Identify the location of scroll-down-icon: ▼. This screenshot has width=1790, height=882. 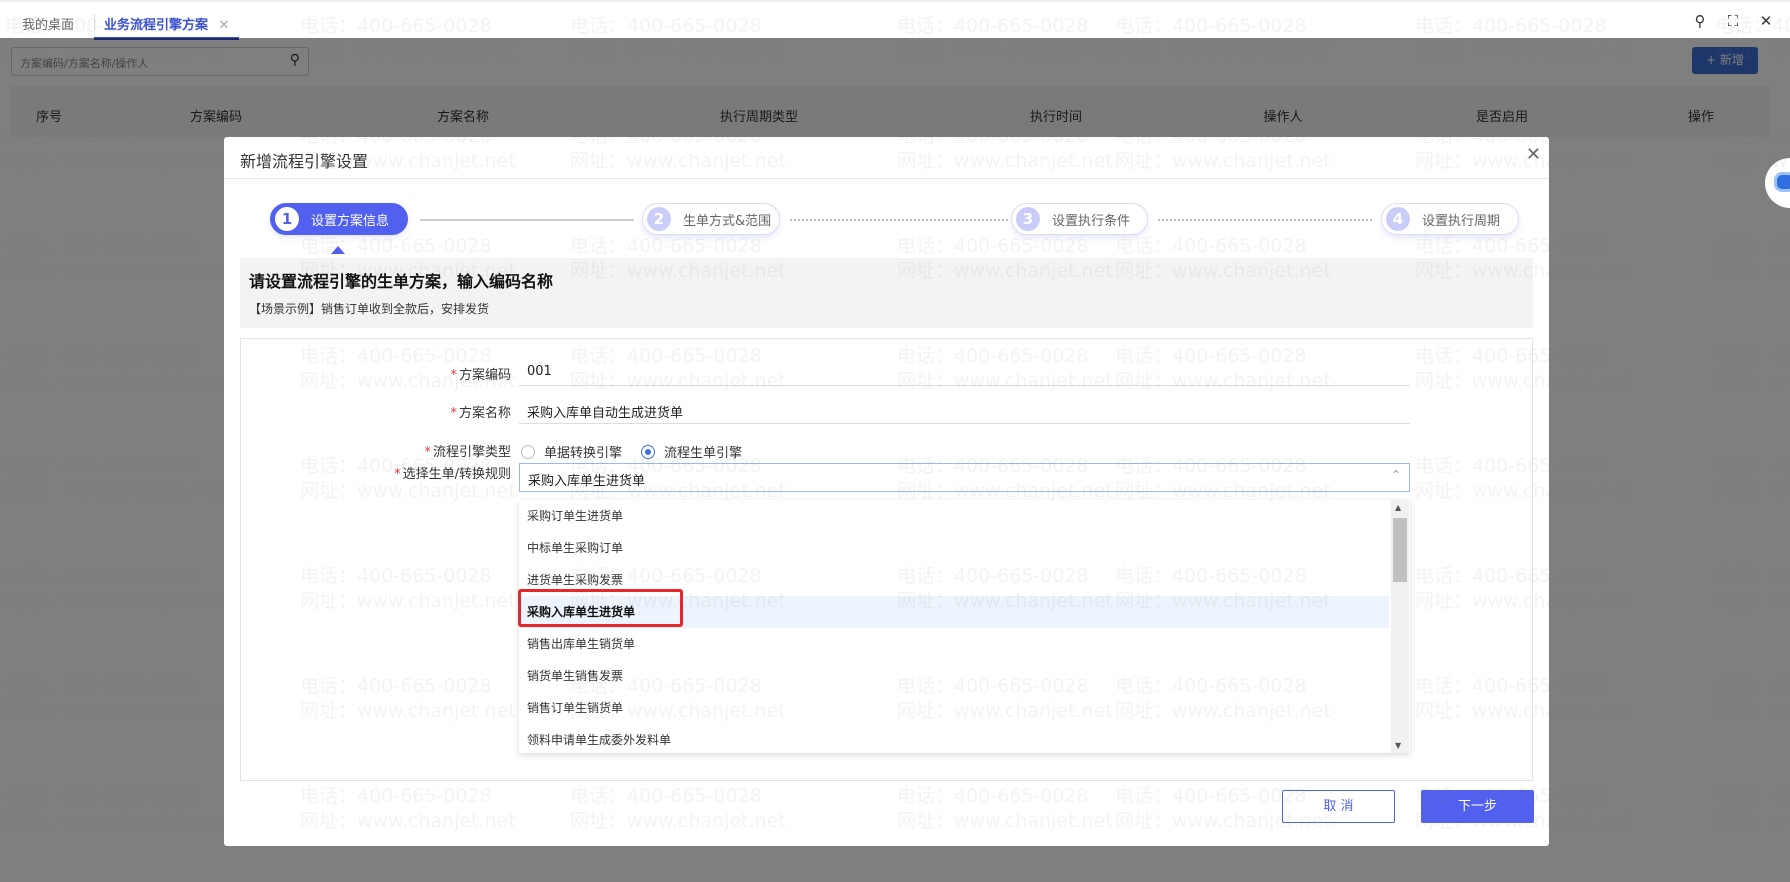
(1398, 745).